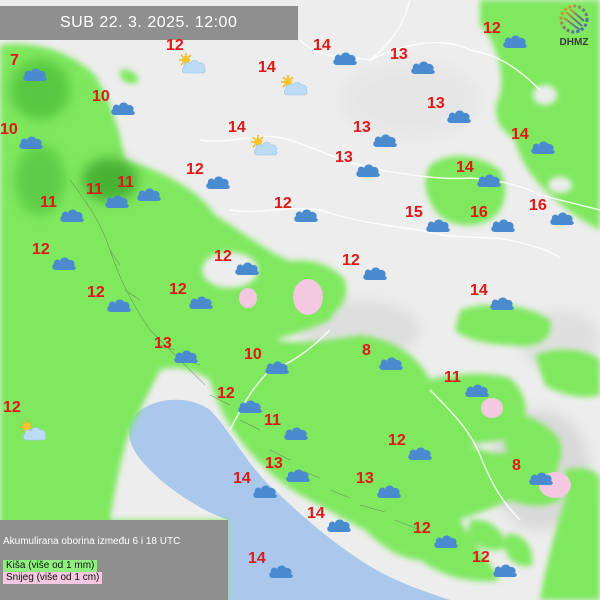 The image size is (600, 600). What do you see at coordinates (149, 23) in the screenshot?
I see `date-time-header: SUB 22. 3. 2025. 12:00` at bounding box center [149, 23].